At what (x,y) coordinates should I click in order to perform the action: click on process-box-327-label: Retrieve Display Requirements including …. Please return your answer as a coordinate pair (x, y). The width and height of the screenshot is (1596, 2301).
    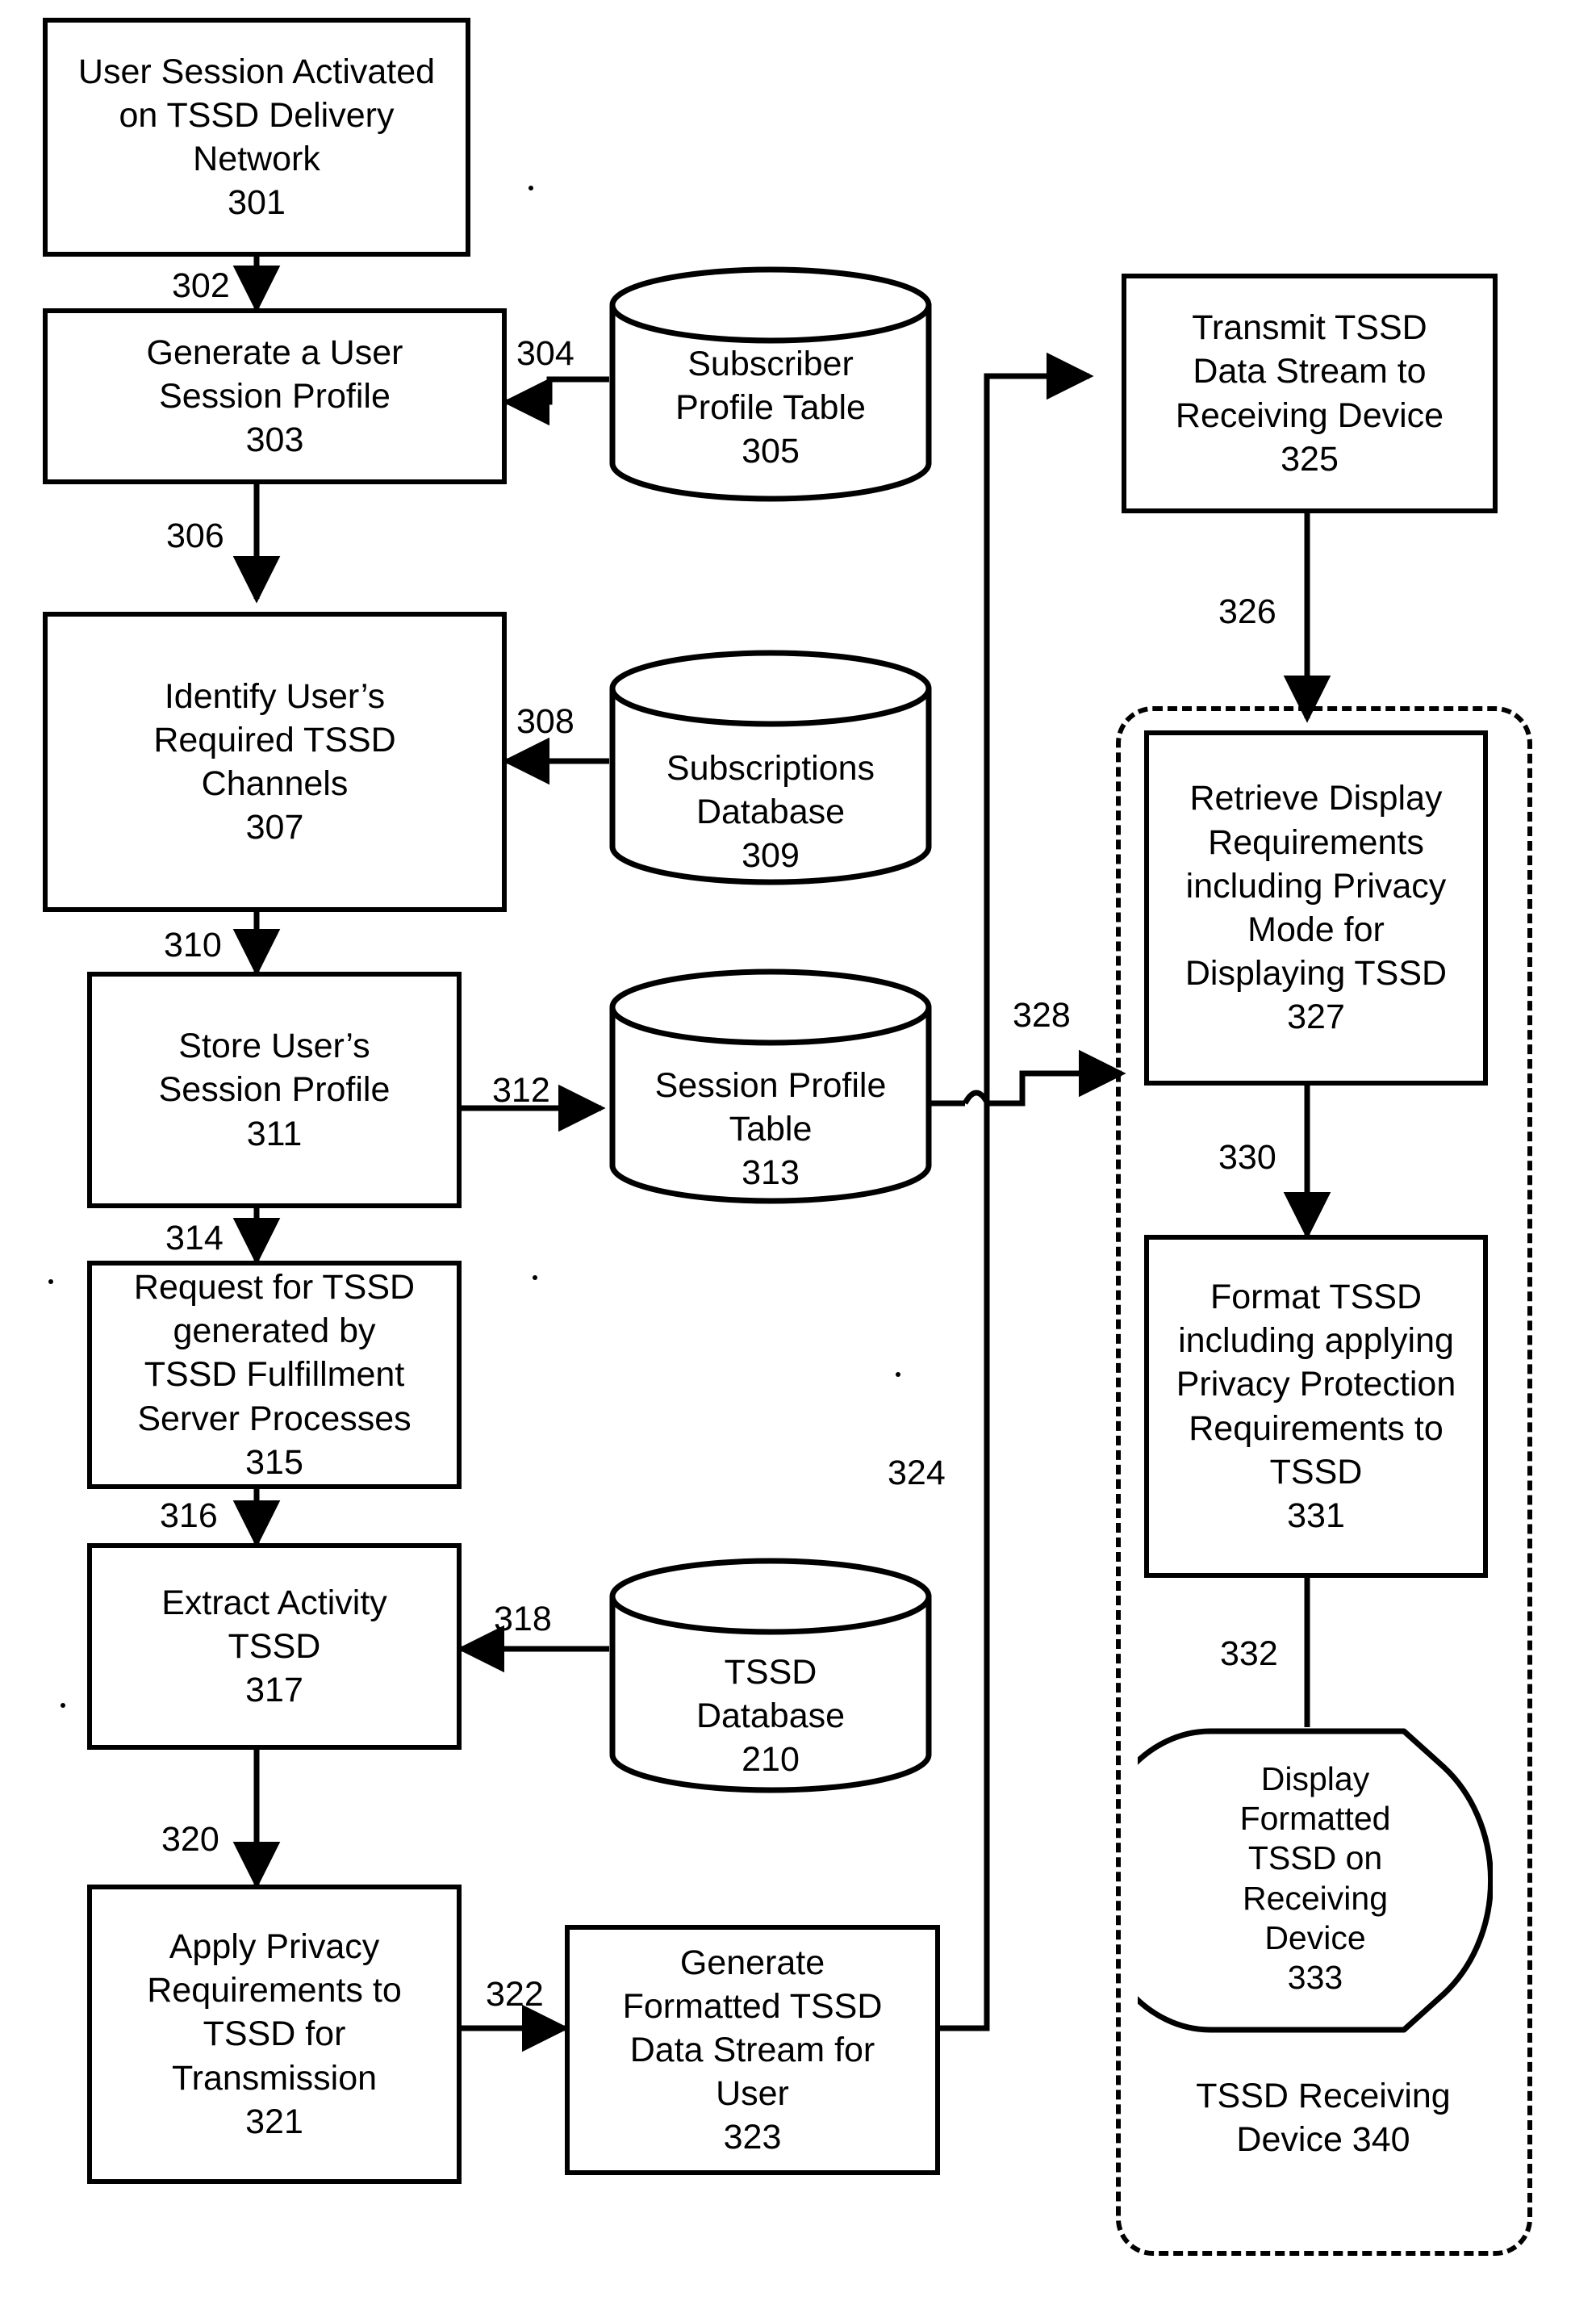
    Looking at the image, I should click on (1316, 908).